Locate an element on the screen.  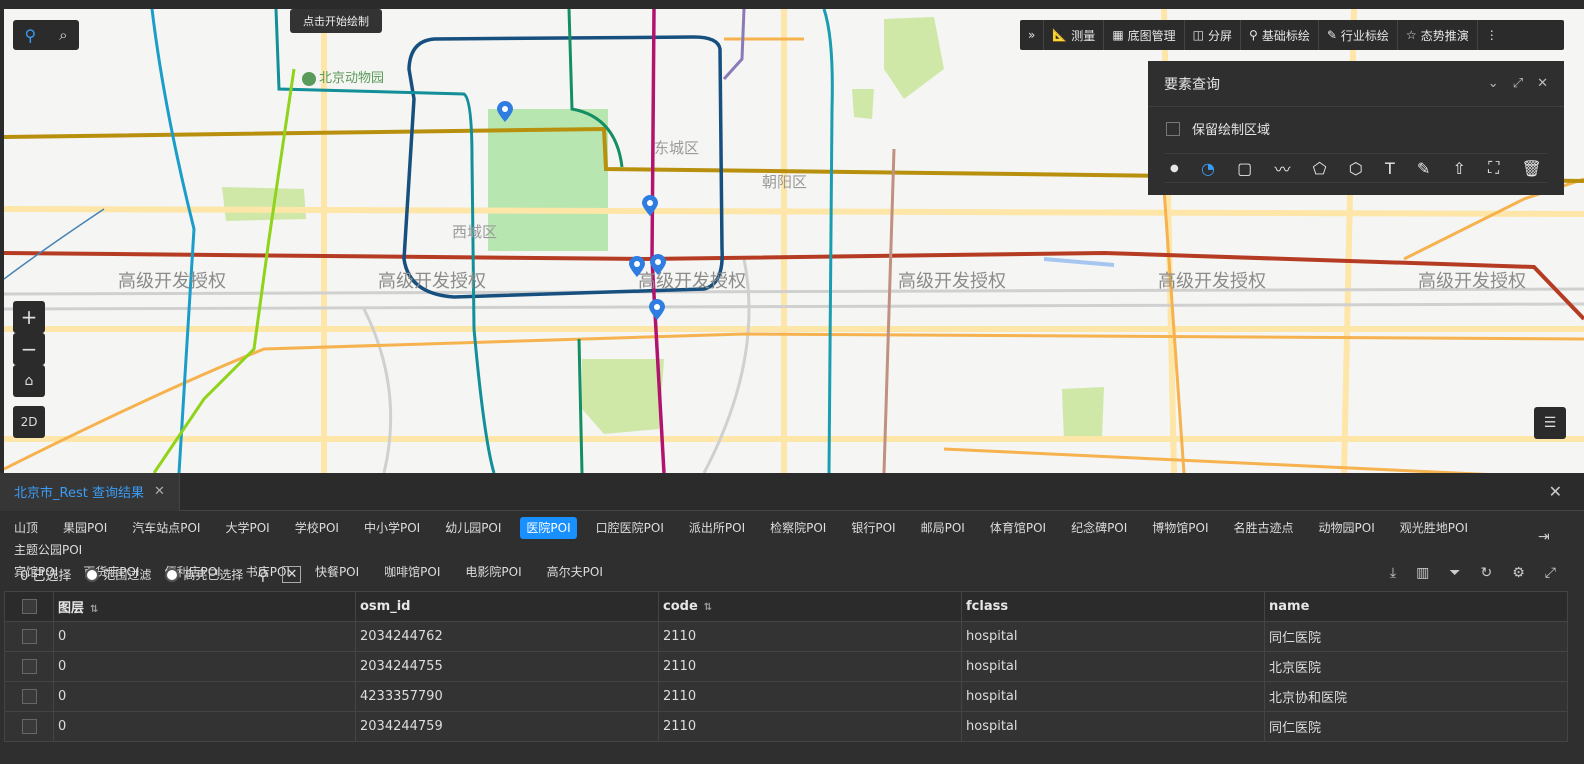
point-icon: ● is located at coordinates (1174, 168).